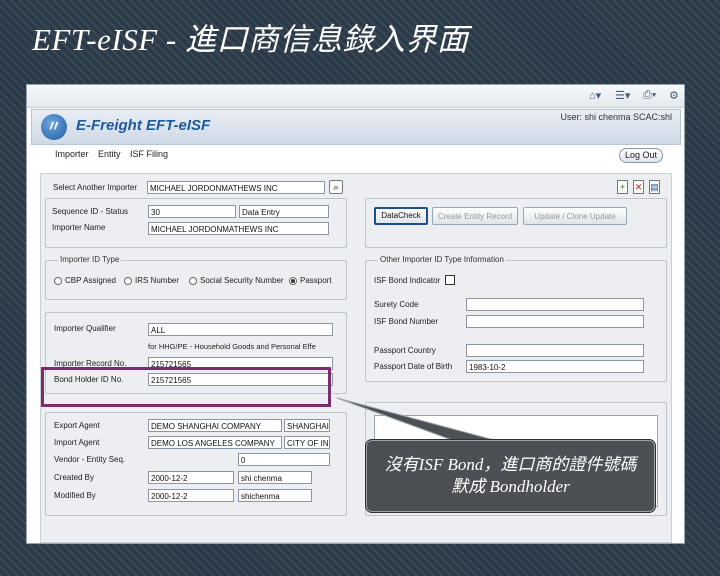 This screenshot has height=576, width=720. I want to click on callout-box: 沒有ISF Bond，進口商的證件號碼默成 Bondholder, so click(510, 476).